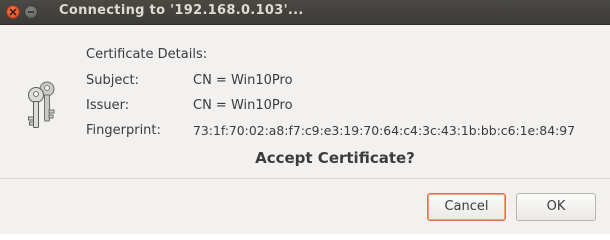  I want to click on issuer-label: Issuer:, so click(108, 105).